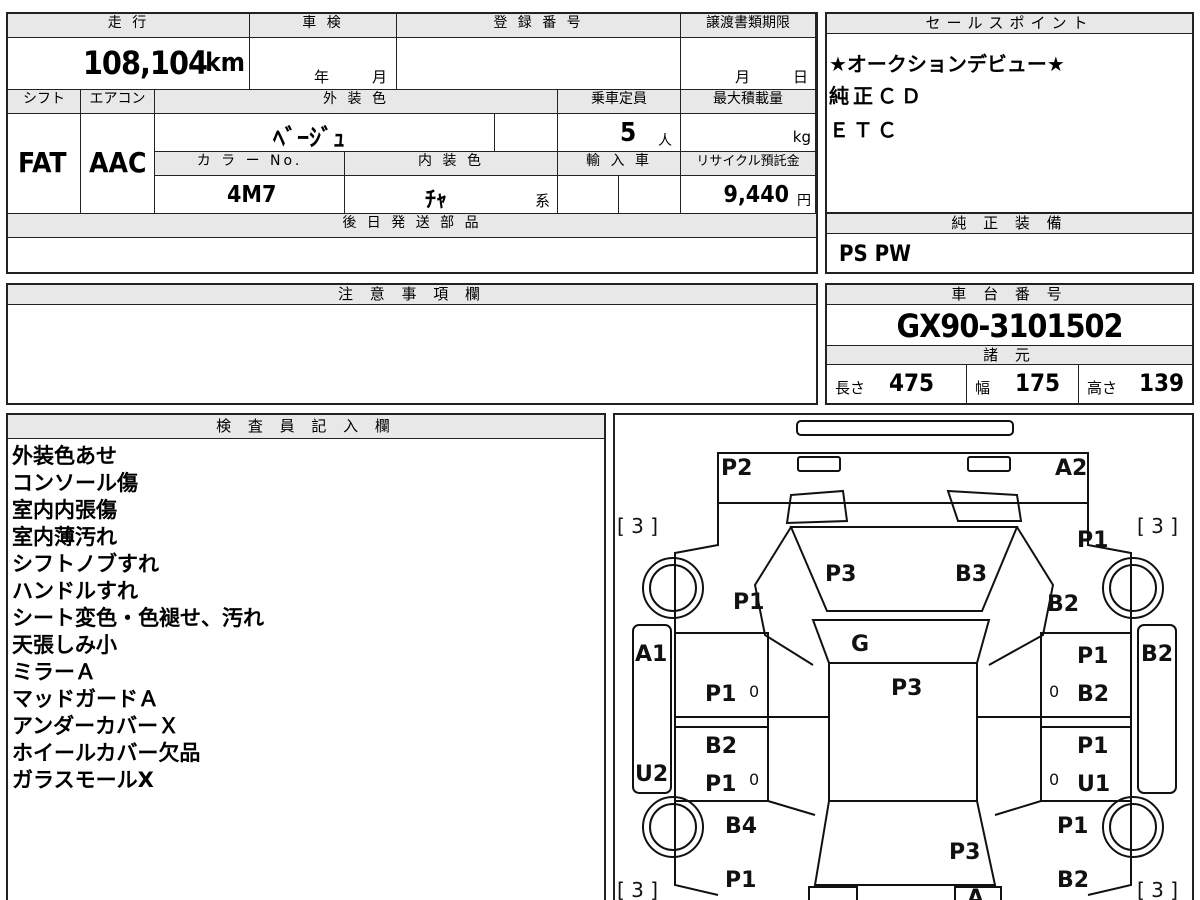  What do you see at coordinates (85, 564) in the screenshot?
I see `inspector-line: シフトノブすれ` at bounding box center [85, 564].